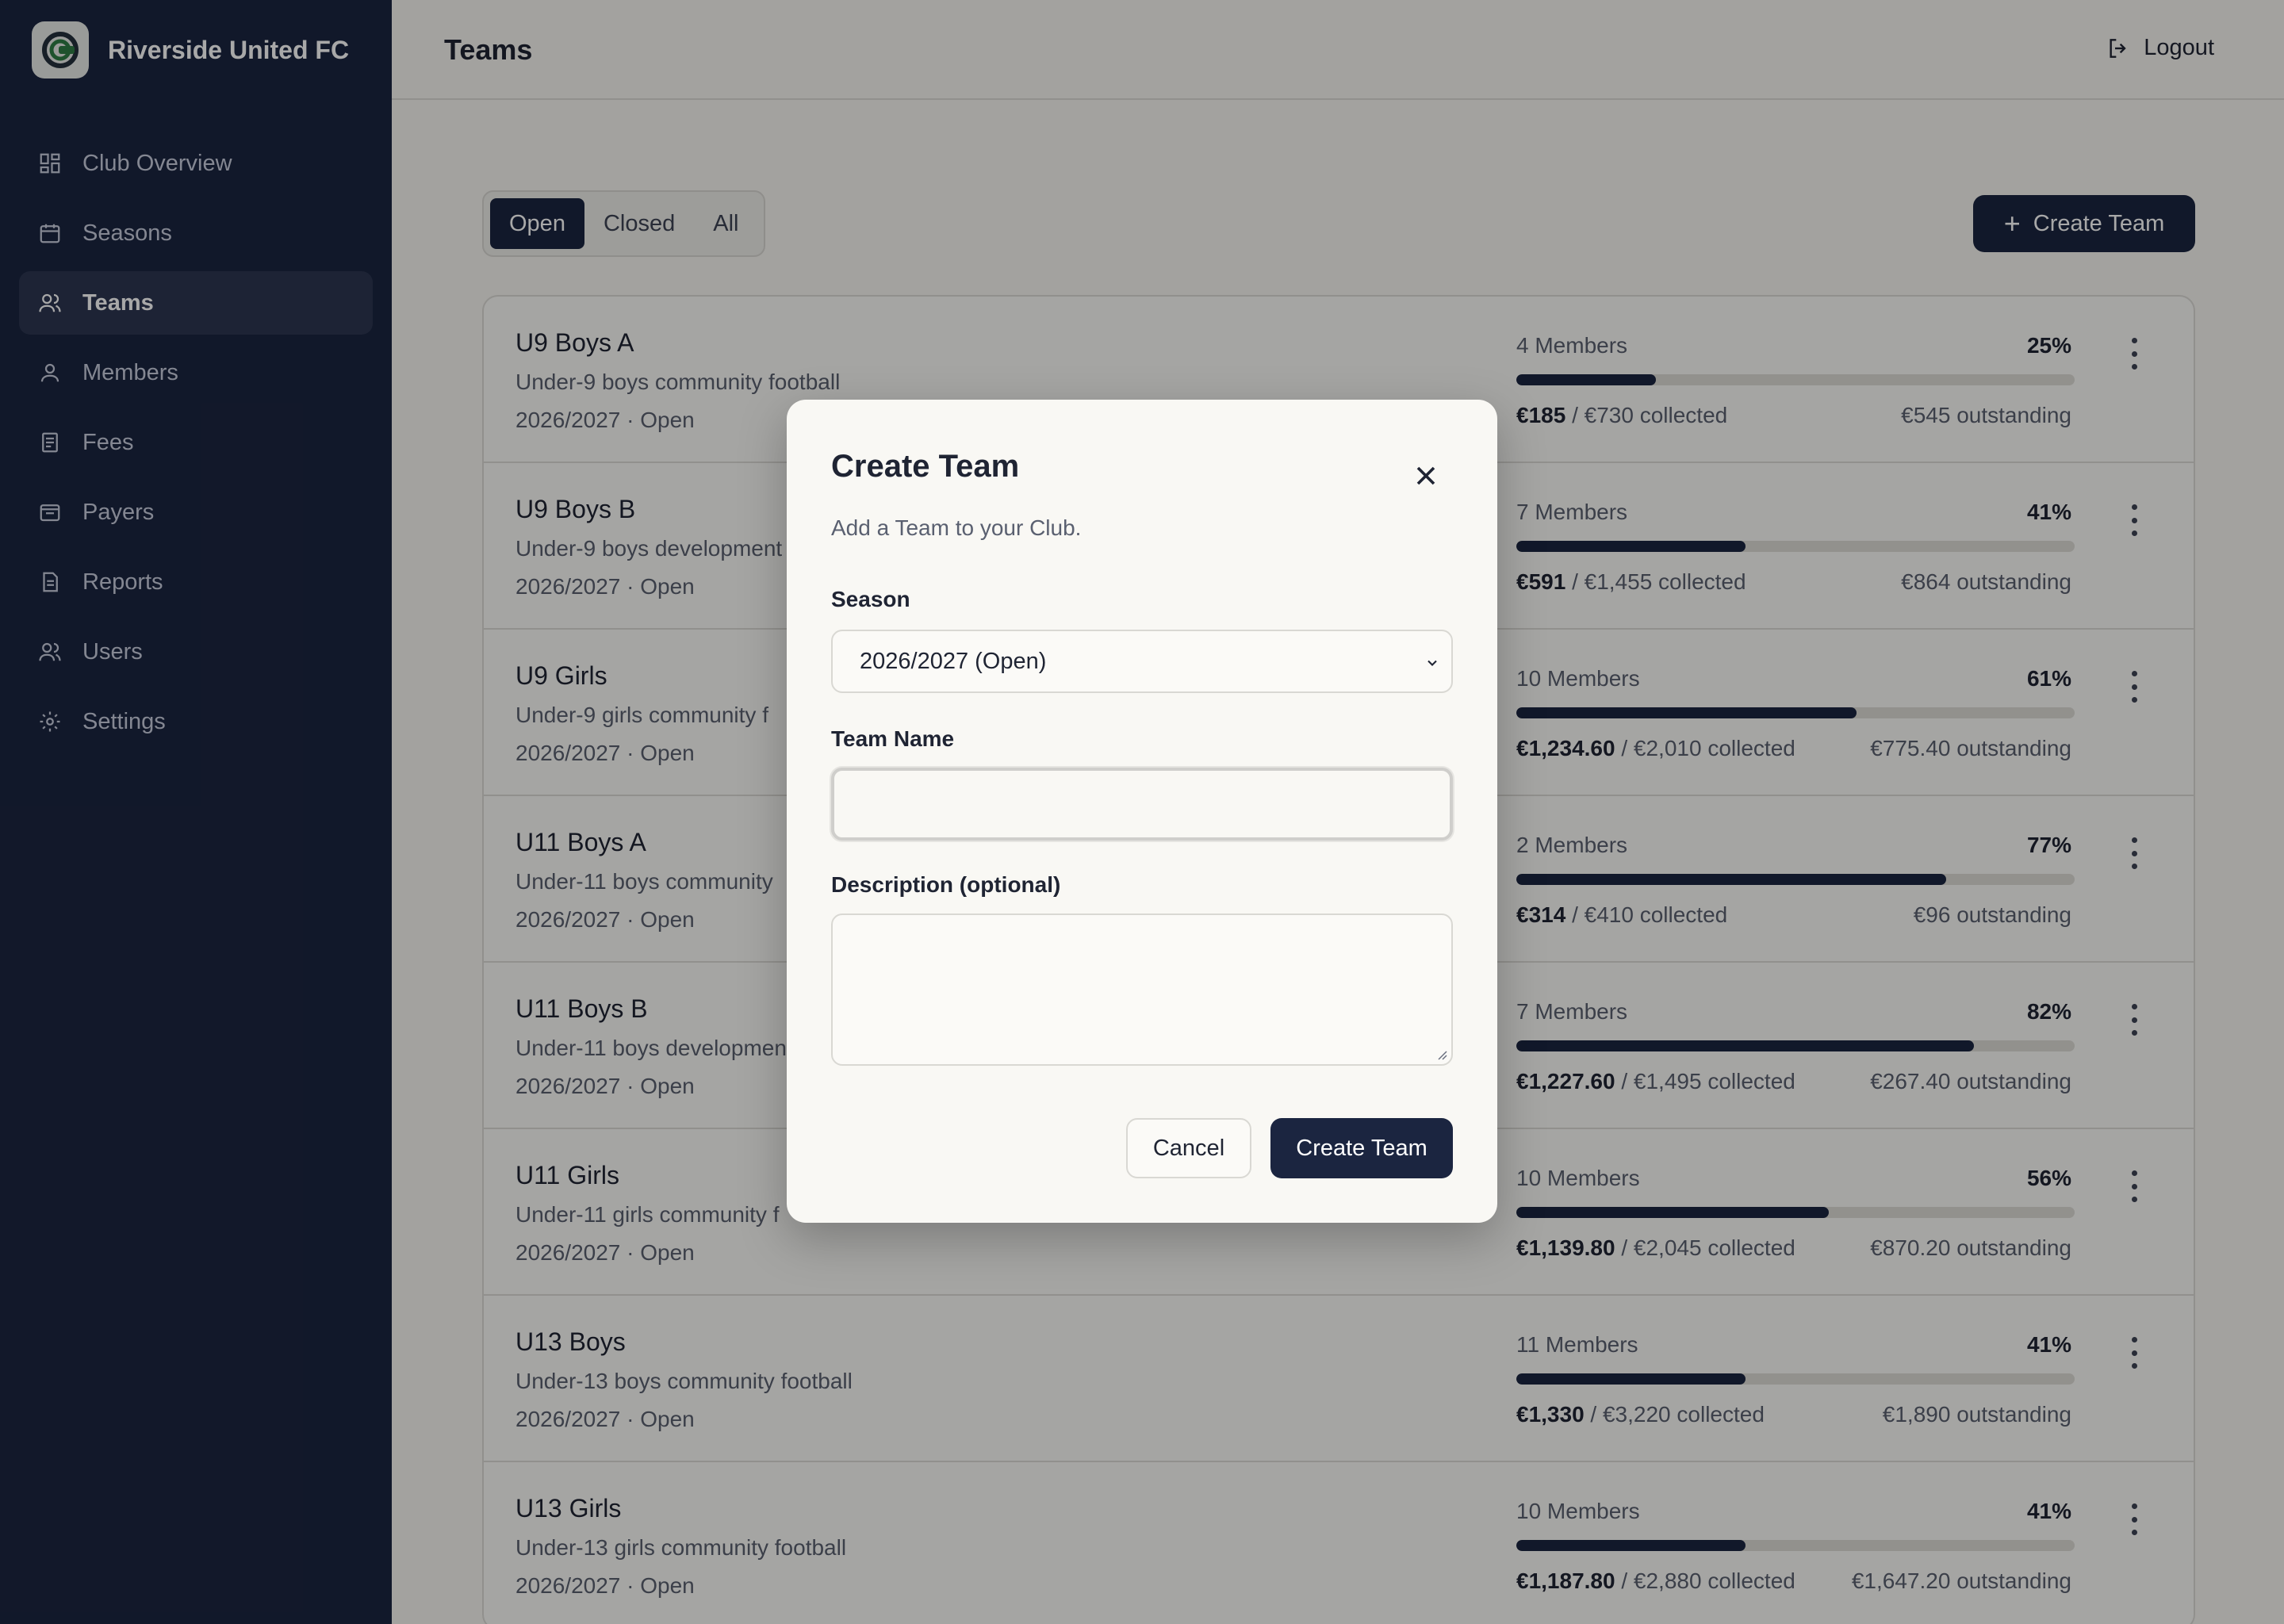 This screenshot has width=2284, height=1624. Describe the element at coordinates (1188, 1148) in the screenshot. I see `cancel-button: Cancel` at that location.